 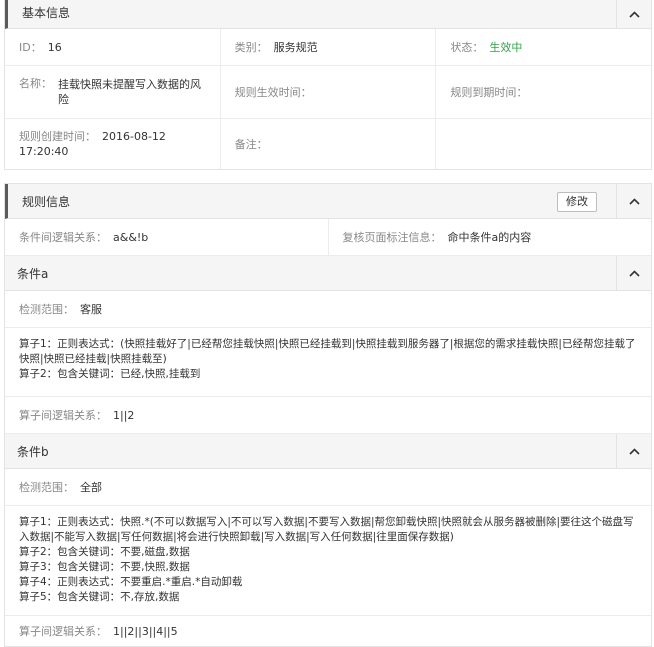 What do you see at coordinates (30, 47) in the screenshot?
I see `id-label: ID：` at bounding box center [30, 47].